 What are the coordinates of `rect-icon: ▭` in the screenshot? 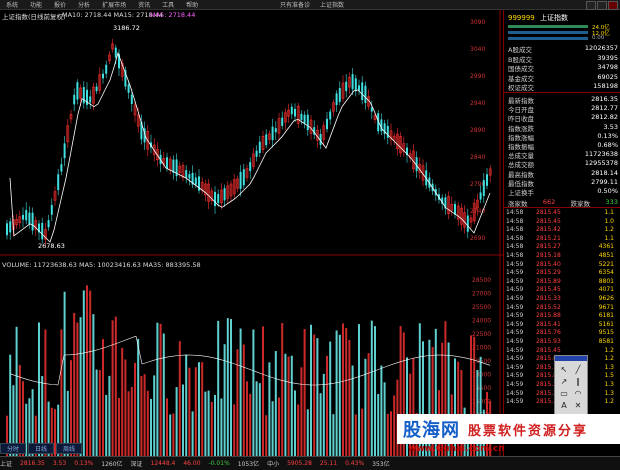 It's located at (564, 393).